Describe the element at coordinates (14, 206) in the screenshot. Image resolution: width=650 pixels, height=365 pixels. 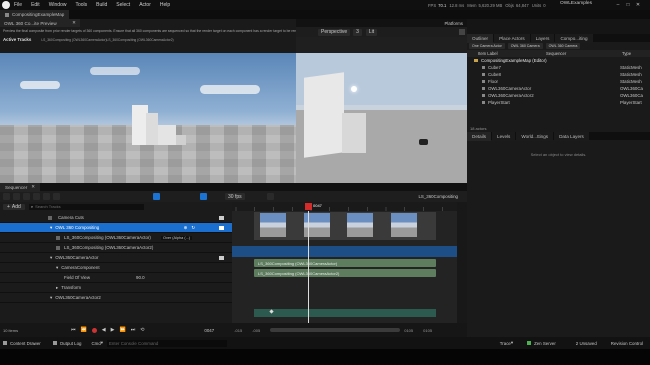
I see `add-track-button: + Add` at that location.